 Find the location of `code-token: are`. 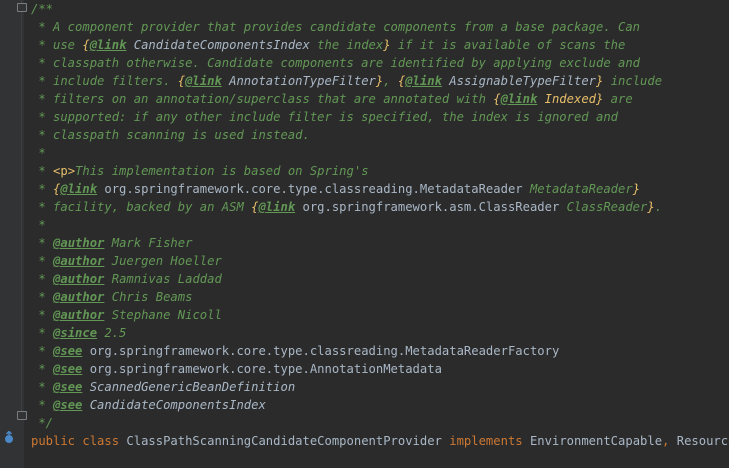

code-token: are is located at coordinates (618, 99).